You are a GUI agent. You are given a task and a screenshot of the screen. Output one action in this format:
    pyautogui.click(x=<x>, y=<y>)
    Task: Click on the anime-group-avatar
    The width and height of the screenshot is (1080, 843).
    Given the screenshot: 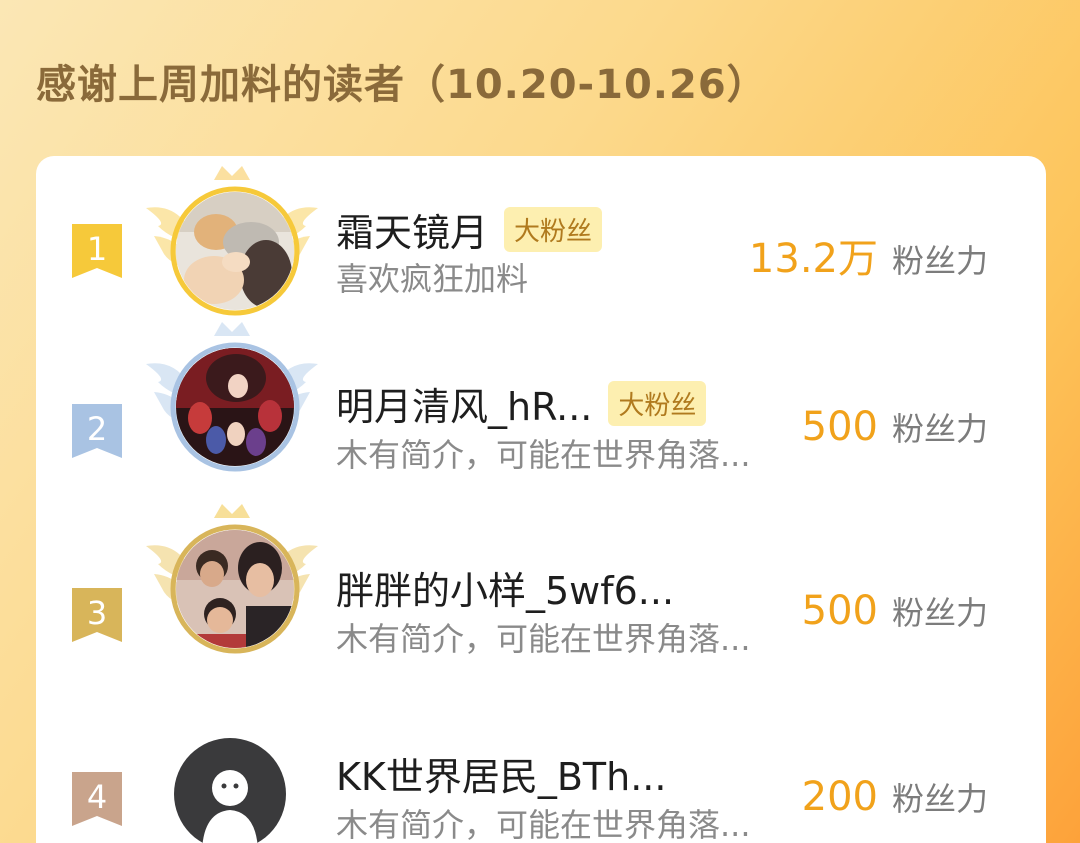 What is the action you would take?
    pyautogui.click(x=235, y=407)
    